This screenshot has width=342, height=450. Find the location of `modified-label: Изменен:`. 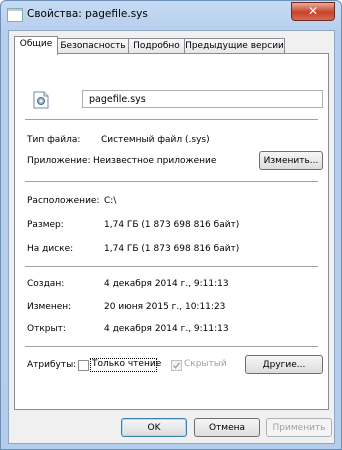

modified-label: Изменен: is located at coordinates (49, 307).